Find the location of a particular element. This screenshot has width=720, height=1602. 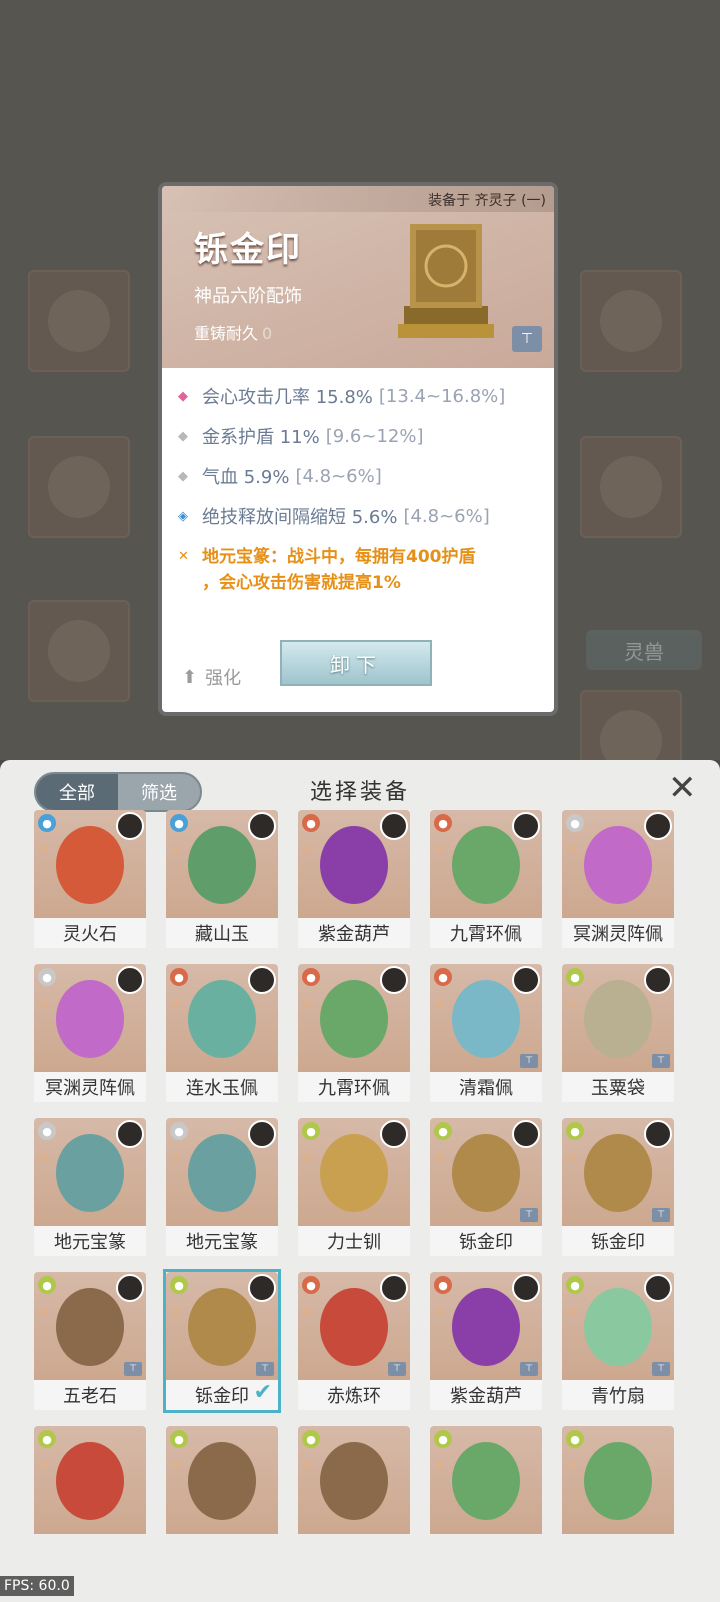

equipment-item: ● ✕ ⊤ 五老石 is located at coordinates (90, 1341).